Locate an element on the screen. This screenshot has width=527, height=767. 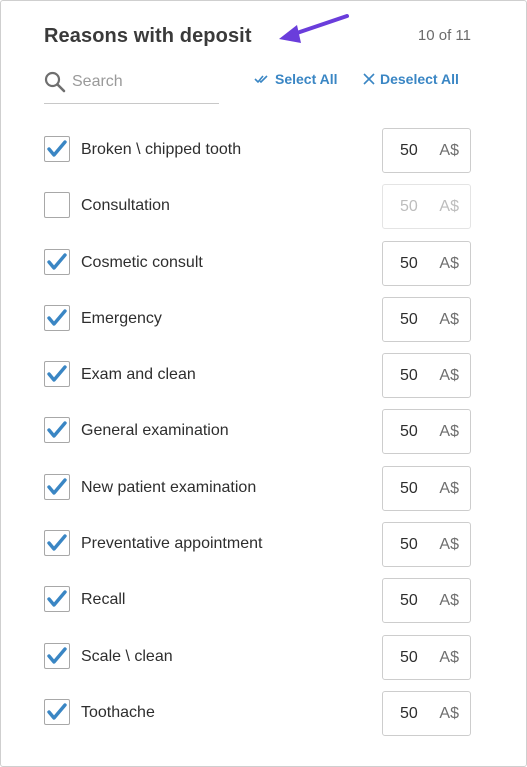
selection-count: 10 of 11 is located at coordinates (444, 35).